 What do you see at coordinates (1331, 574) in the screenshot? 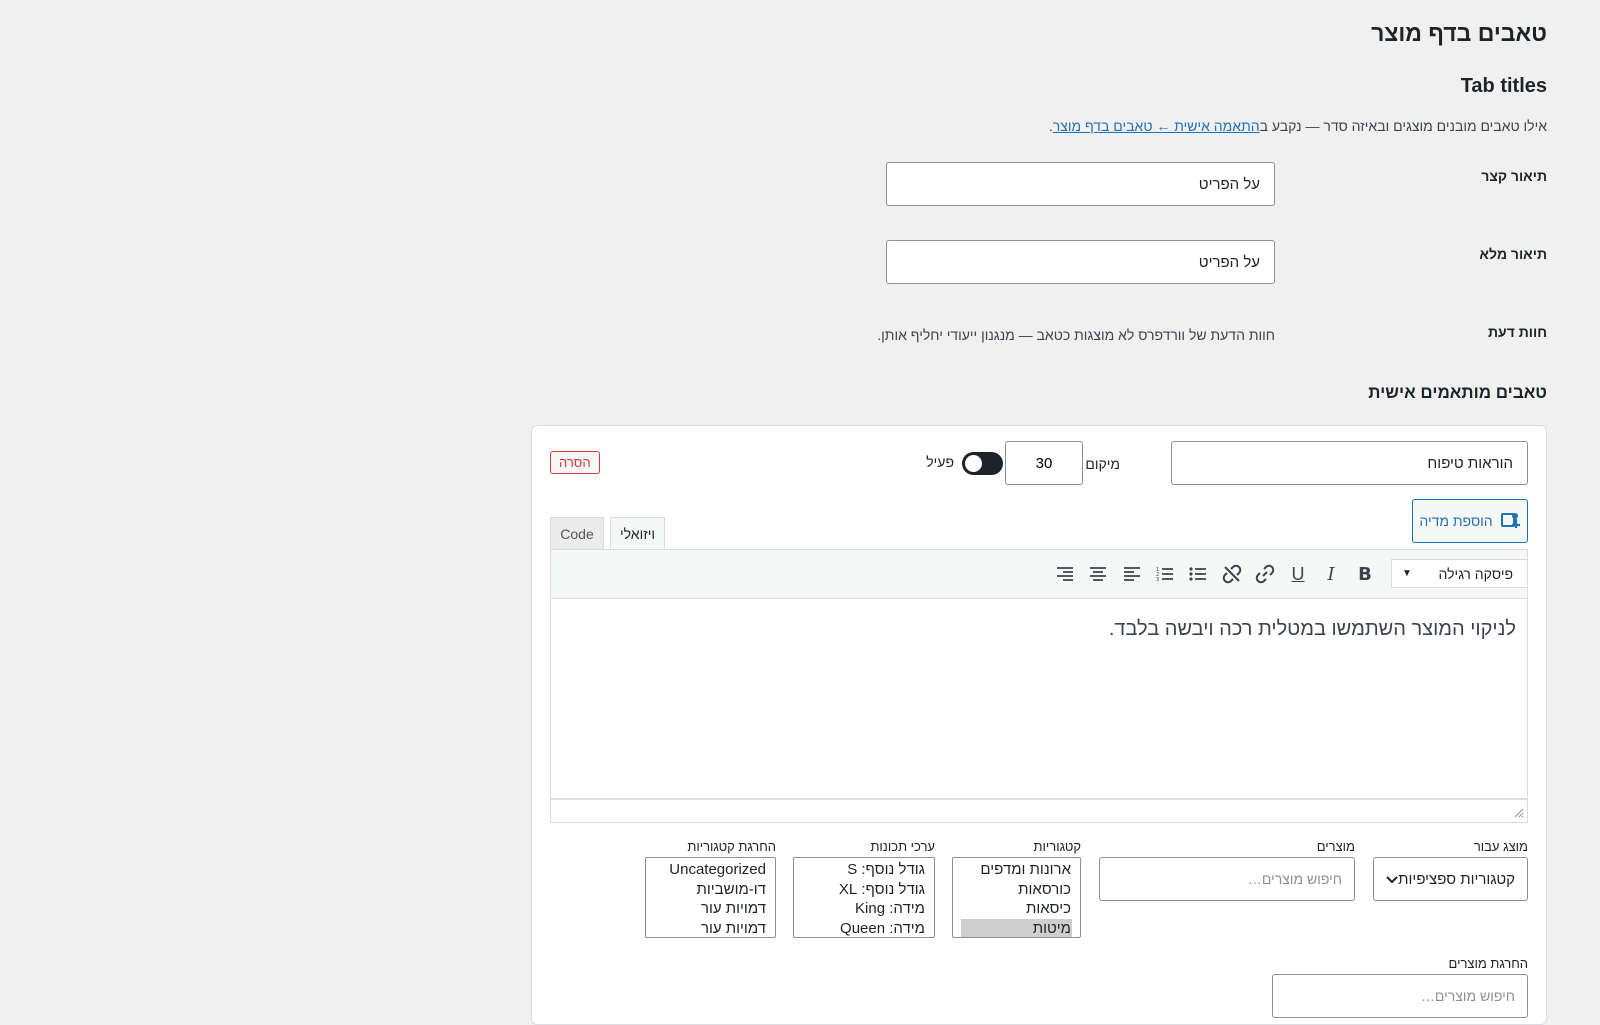
I see `italic-icon: I` at bounding box center [1331, 574].